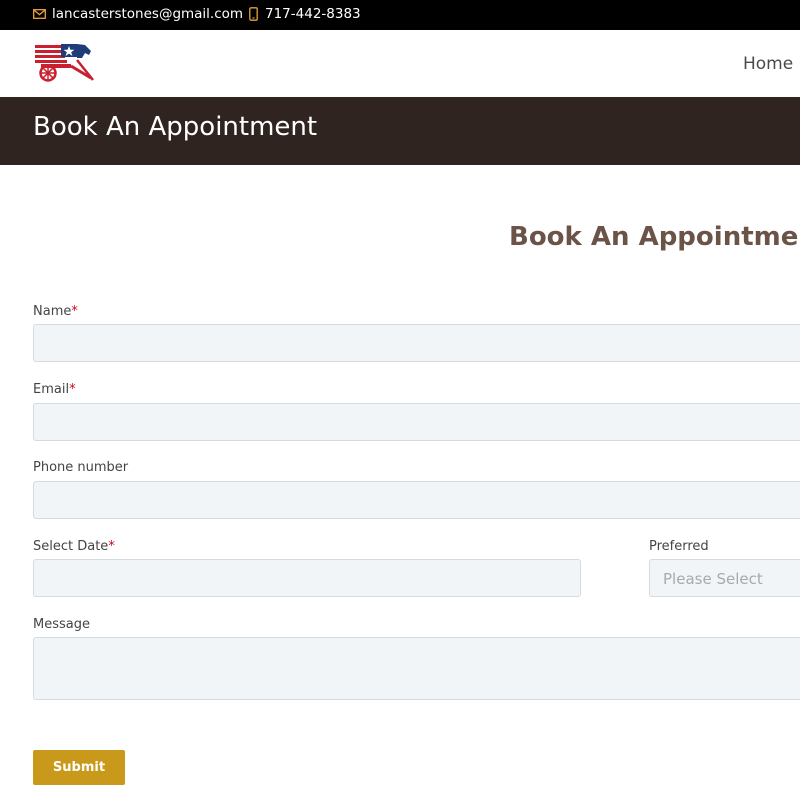 This screenshot has width=800, height=800. I want to click on phone-label-text: Phone number, so click(81, 467).